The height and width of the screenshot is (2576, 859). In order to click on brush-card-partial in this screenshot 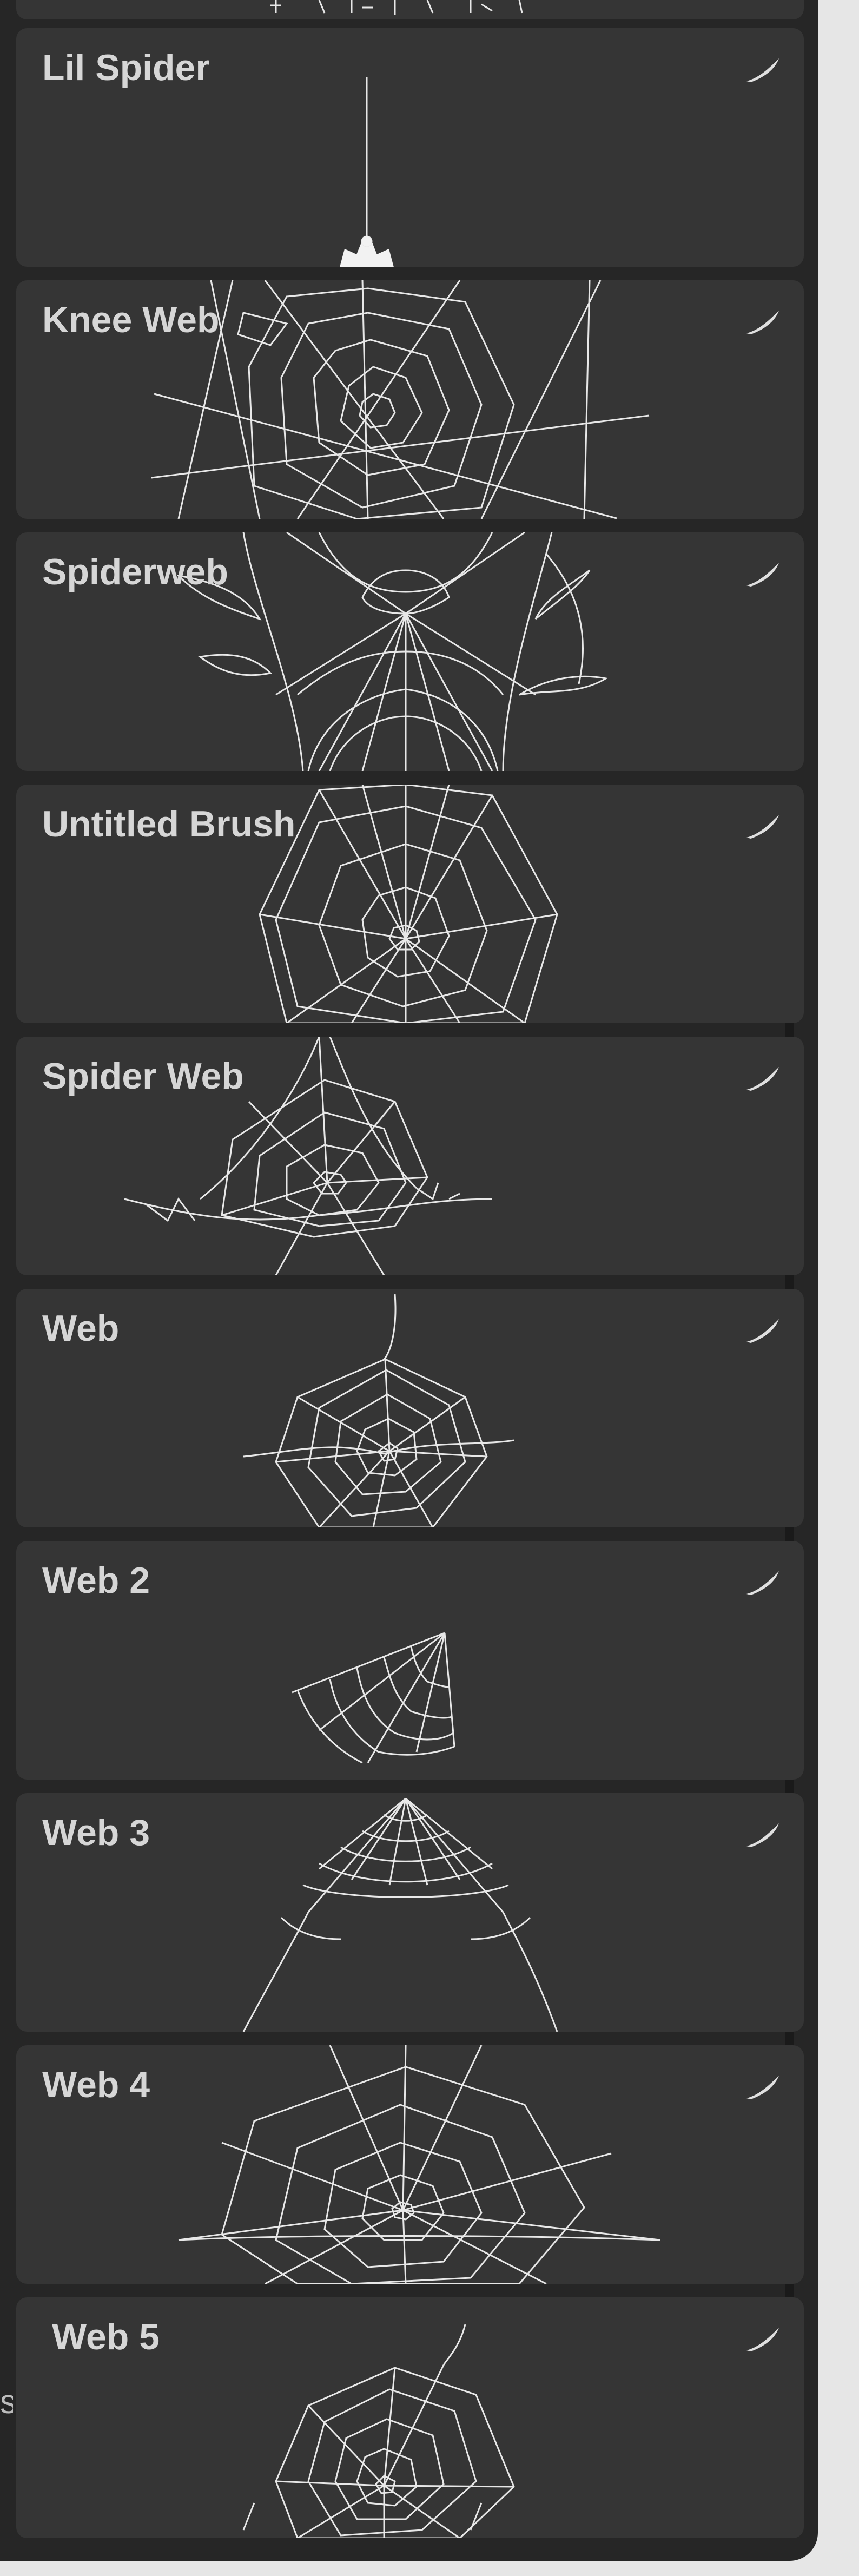, I will do `click(410, 9)`.